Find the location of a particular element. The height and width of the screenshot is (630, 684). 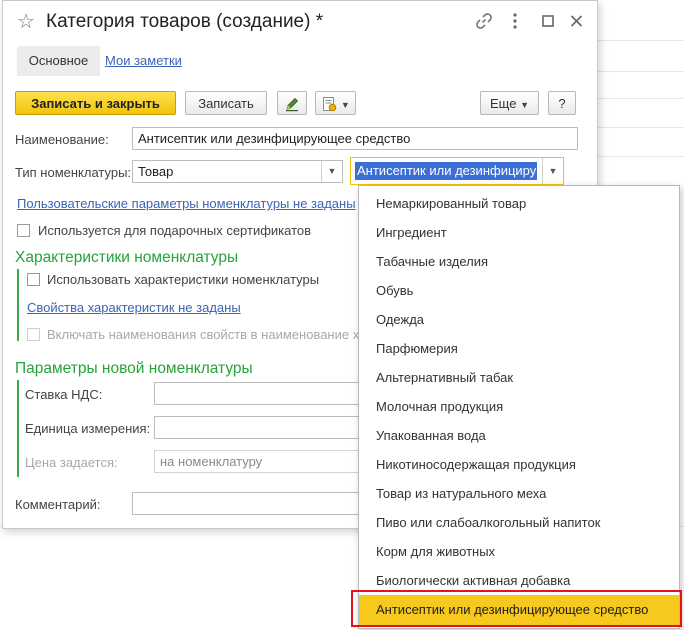

more-options-icon is located at coordinates (515, 23).